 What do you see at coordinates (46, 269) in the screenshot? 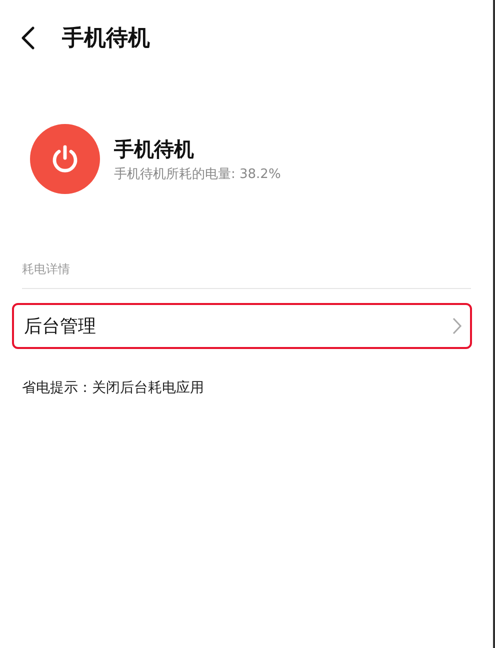
I see `section-label: 耗电详情` at bounding box center [46, 269].